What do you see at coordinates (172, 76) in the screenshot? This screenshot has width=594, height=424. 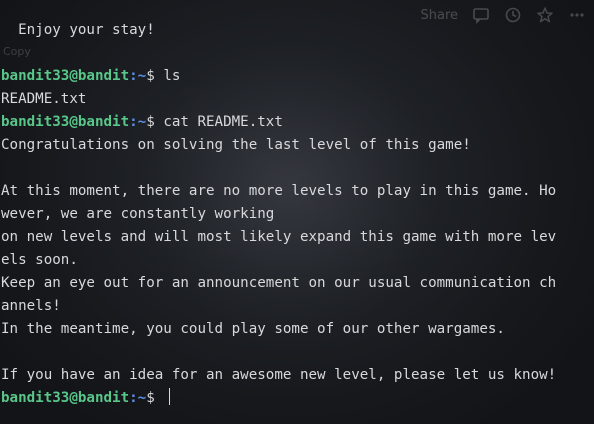 I see `command-text: ls` at bounding box center [172, 76].